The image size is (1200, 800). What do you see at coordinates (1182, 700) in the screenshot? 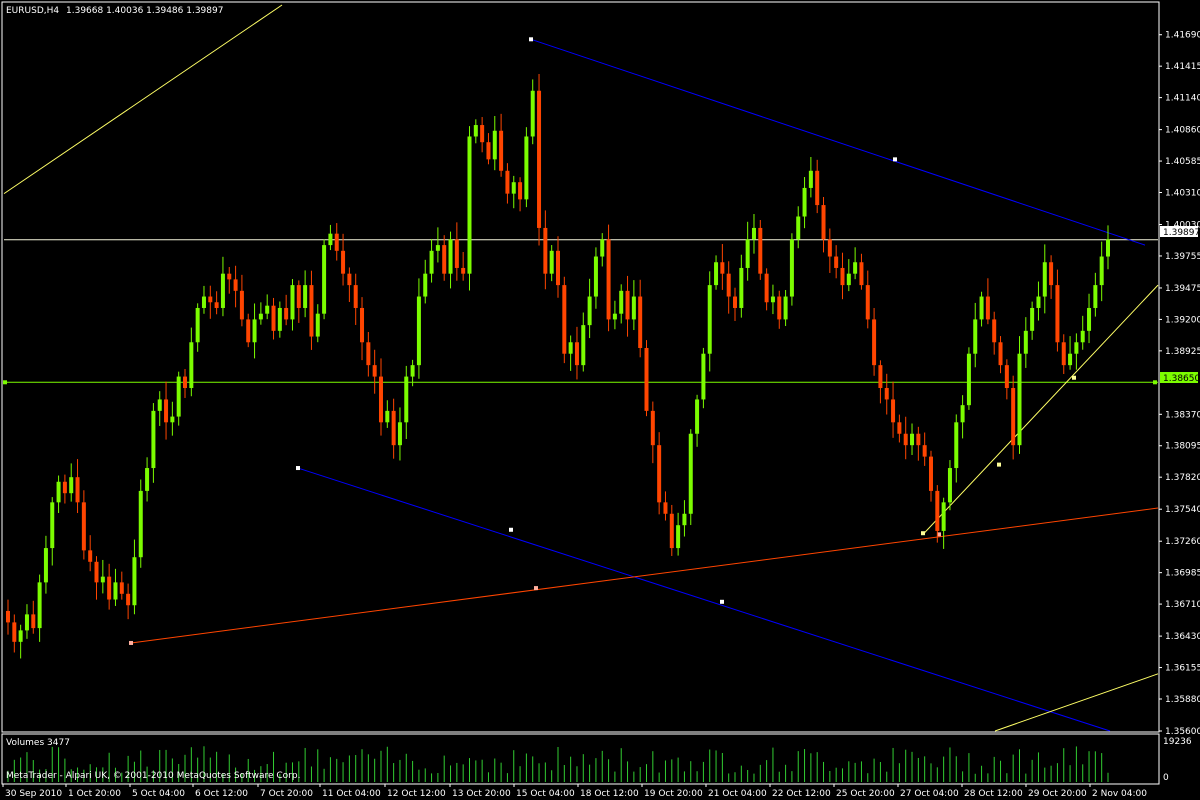
I see `price-tick-label: 1.35880` at bounding box center [1182, 700].